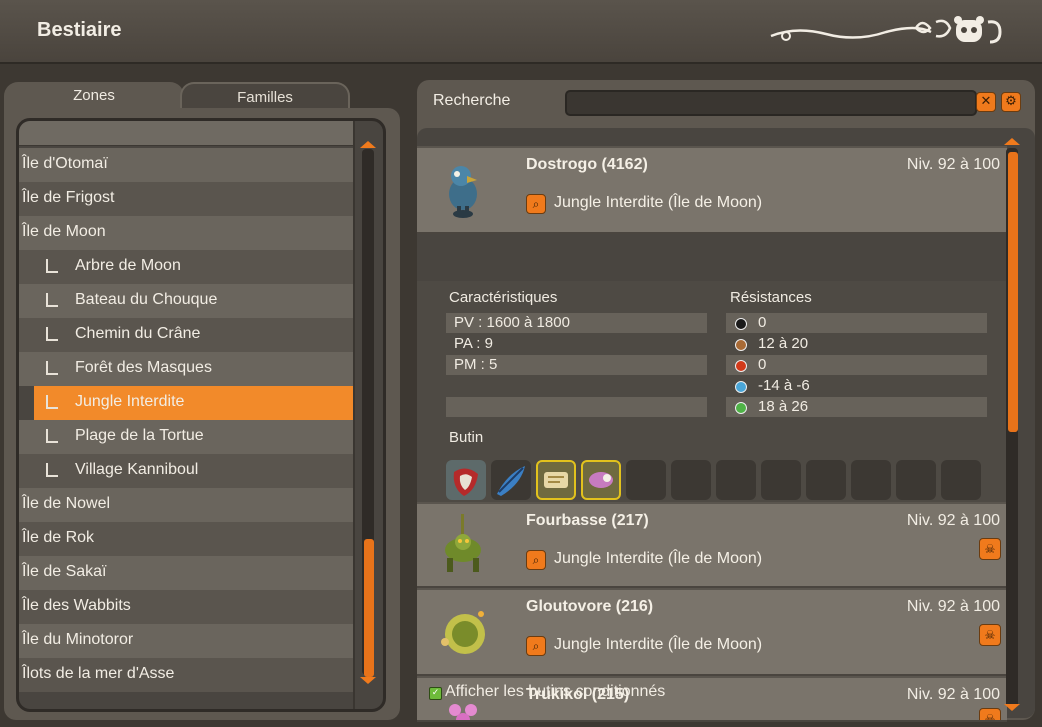 The height and width of the screenshot is (727, 1042). I want to click on zone-label: Île du Minotoror, so click(78, 639).